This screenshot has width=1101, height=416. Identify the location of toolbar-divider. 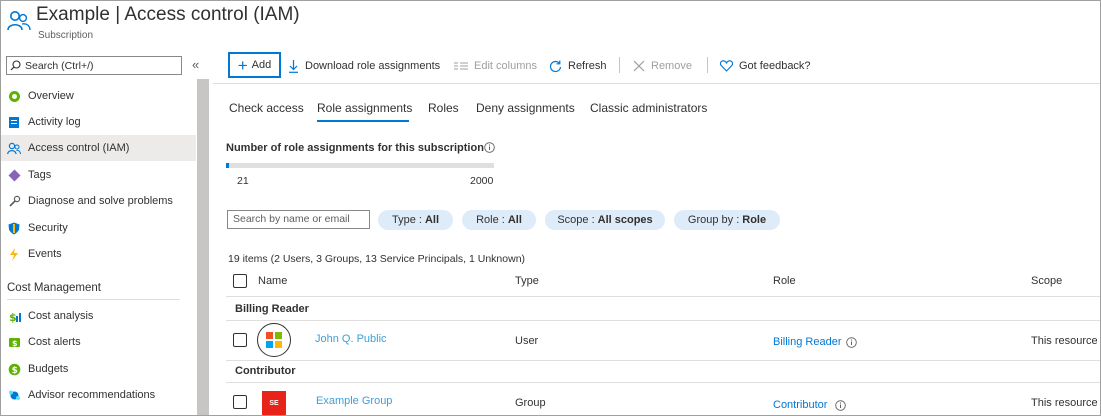
(707, 65).